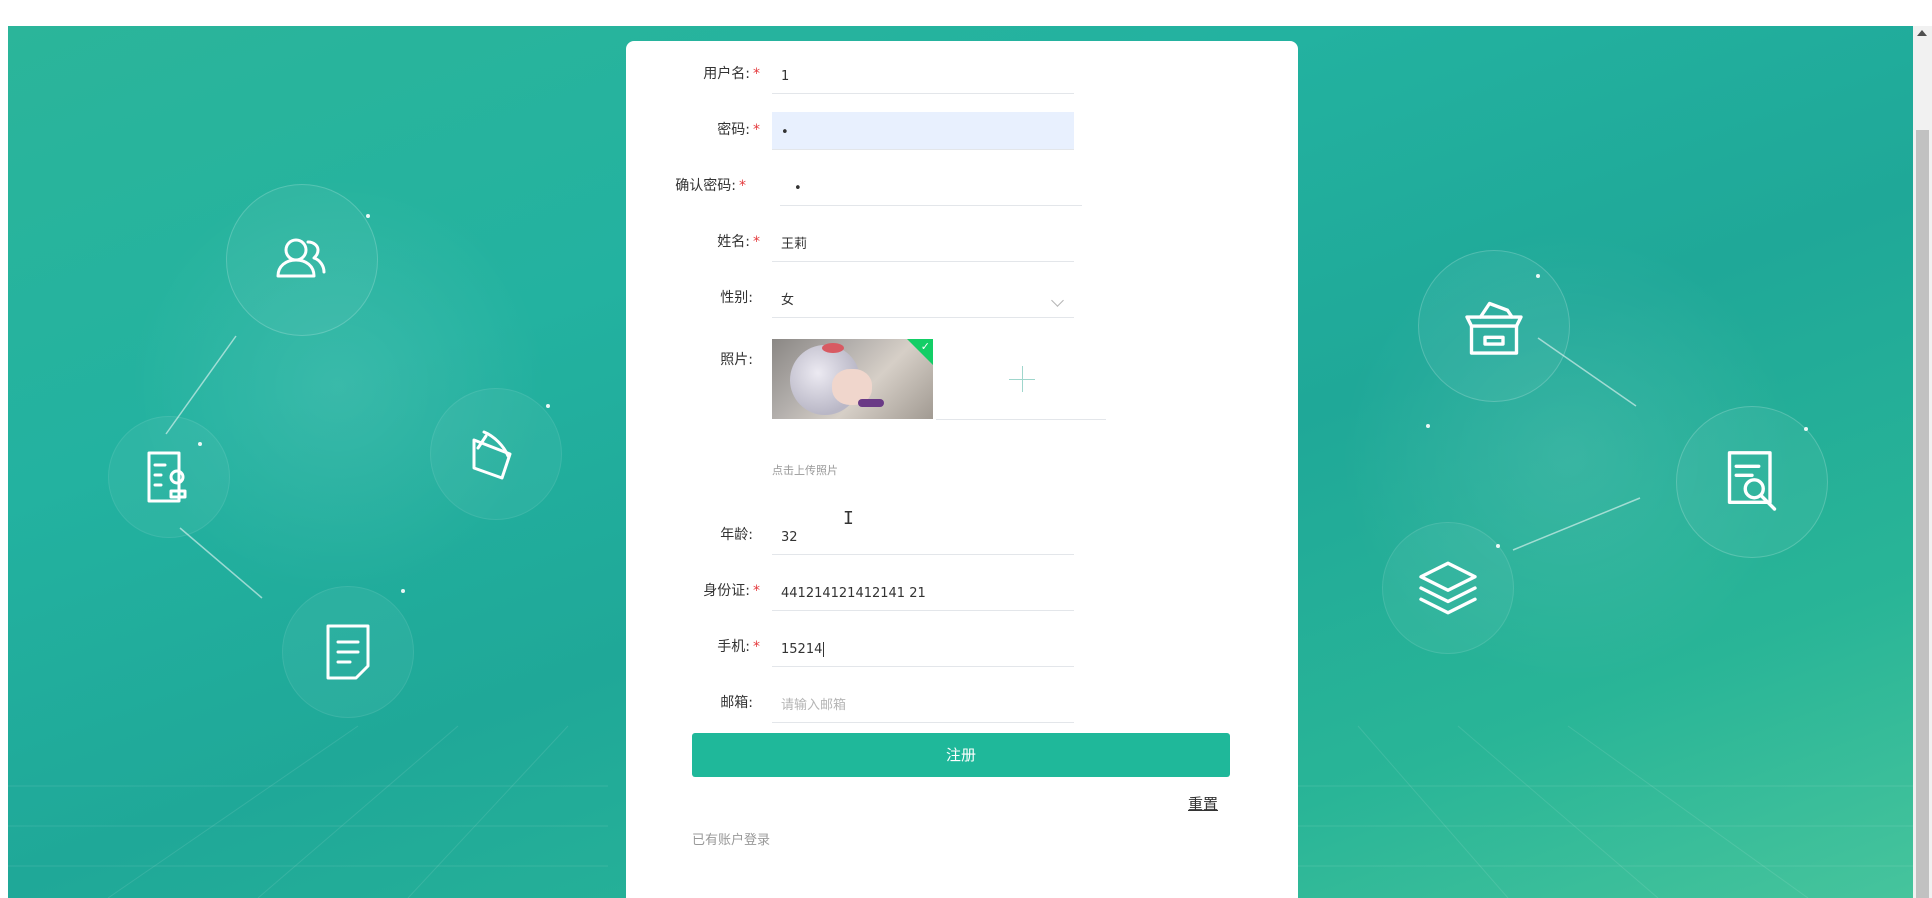 The image size is (1932, 898). What do you see at coordinates (492, 455) in the screenshot?
I see `pen-paper-icon` at bounding box center [492, 455].